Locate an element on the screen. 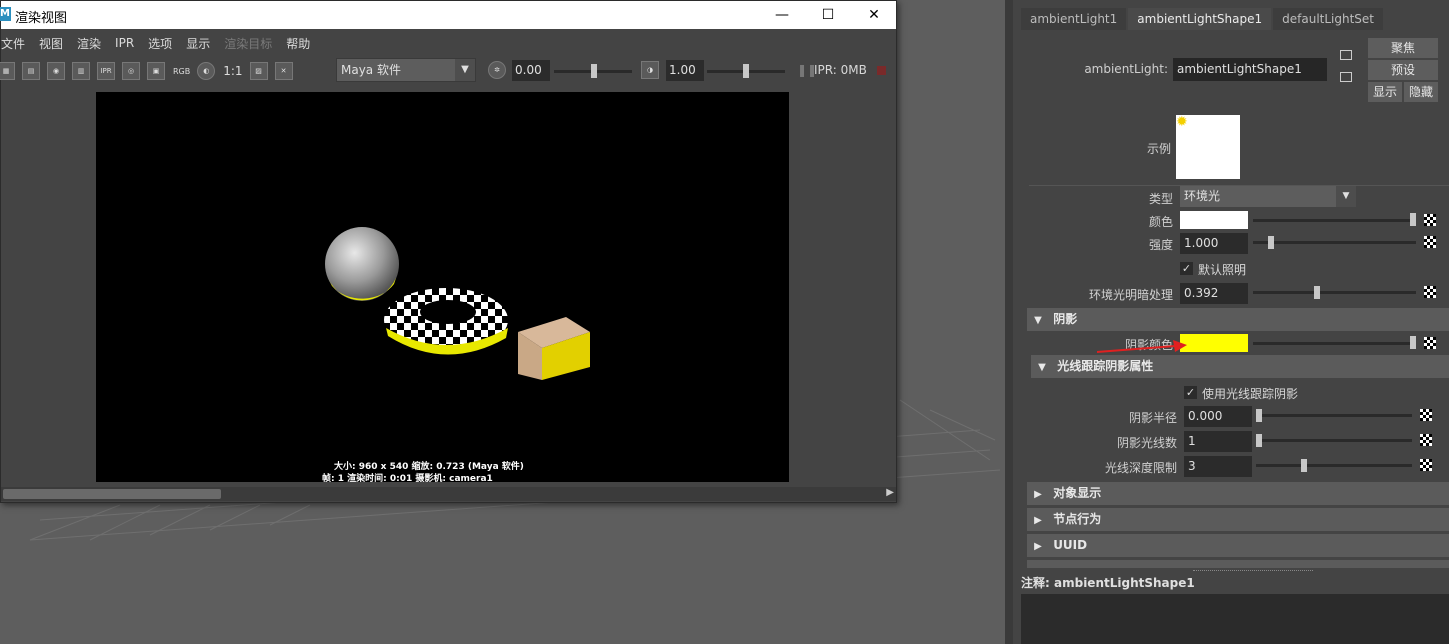 Image resolution: width=1449 pixels, height=644 pixels. notes-textarea is located at coordinates (1235, 619).